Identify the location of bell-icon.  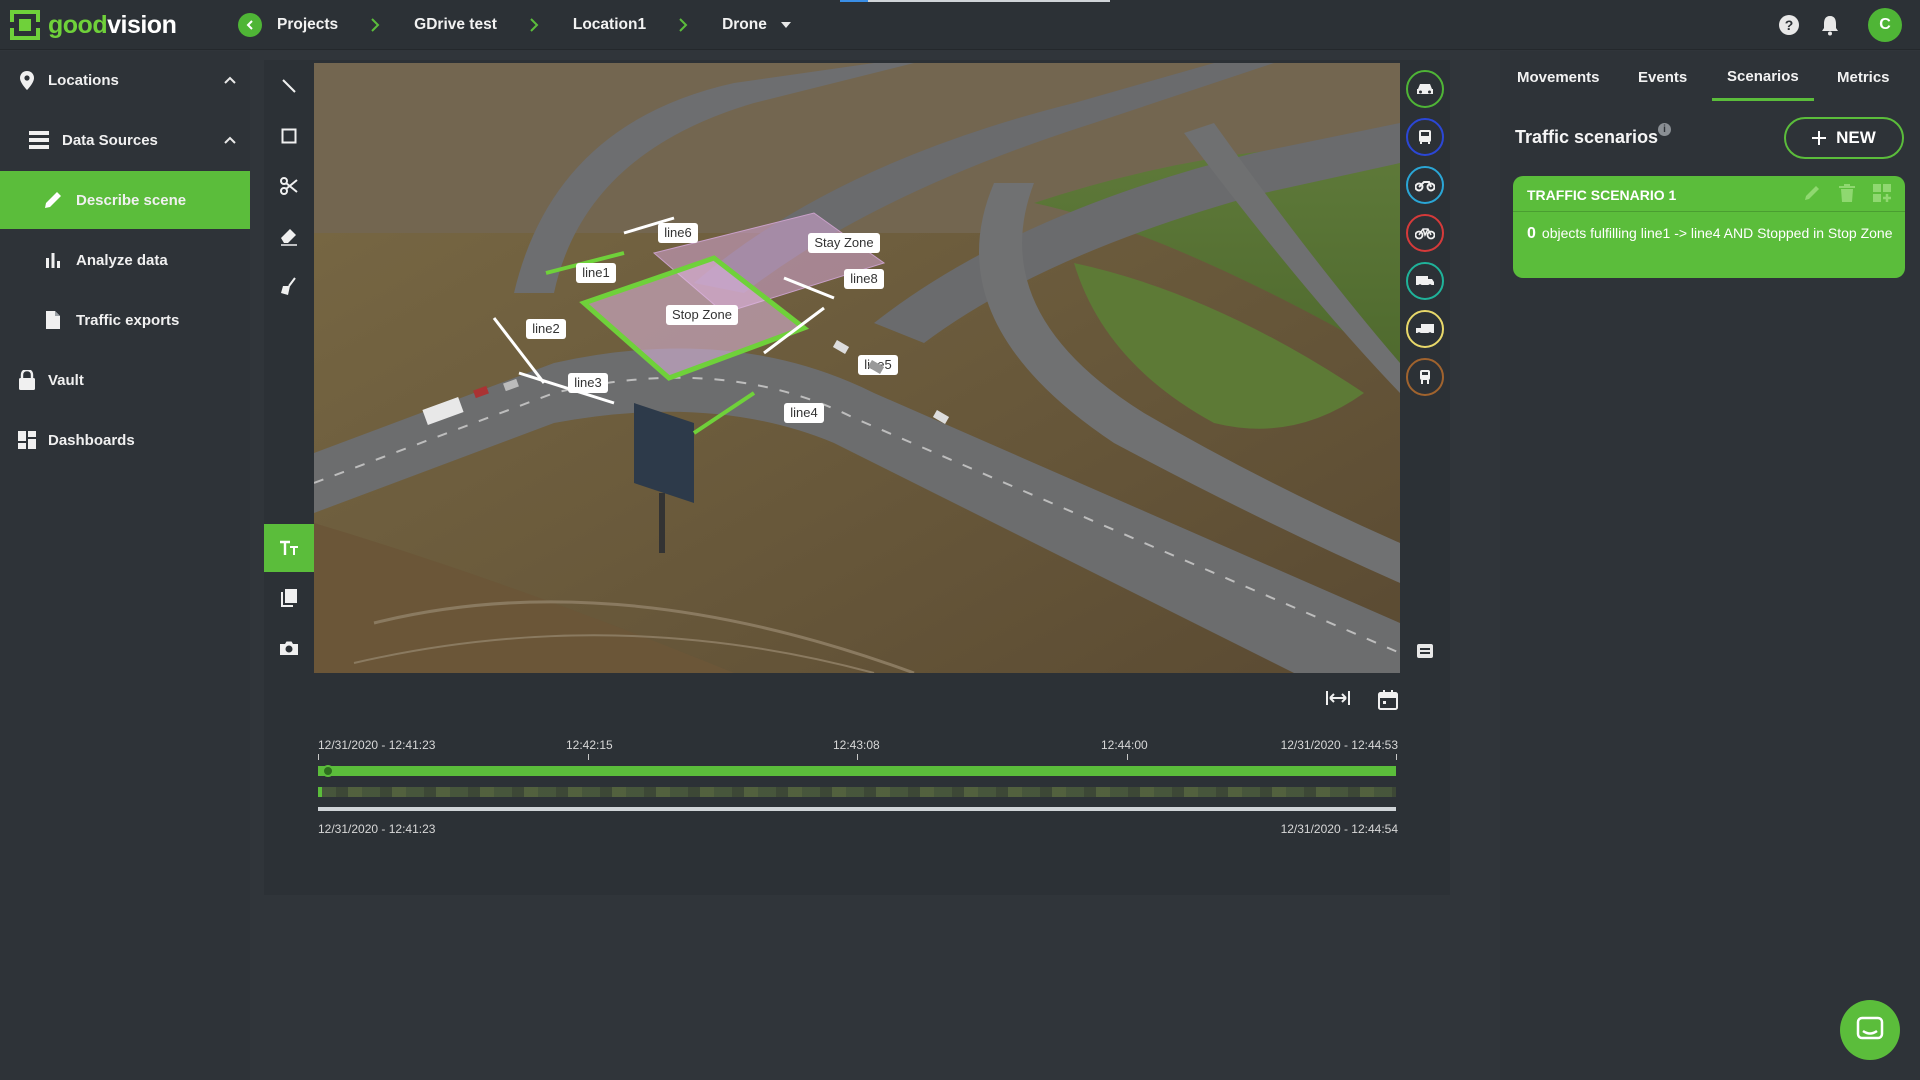
(1830, 25).